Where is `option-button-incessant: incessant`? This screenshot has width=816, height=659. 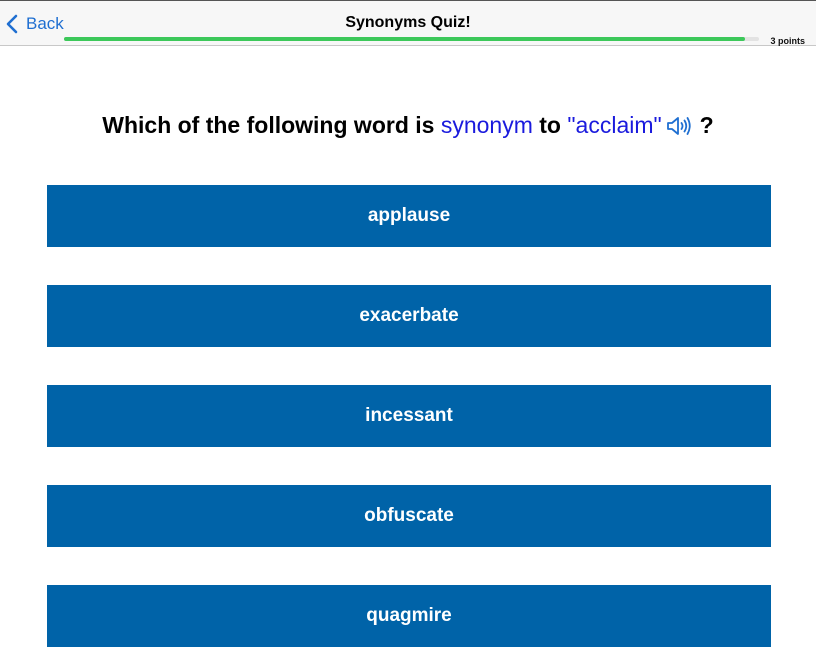
option-button-incessant: incessant is located at coordinates (409, 416).